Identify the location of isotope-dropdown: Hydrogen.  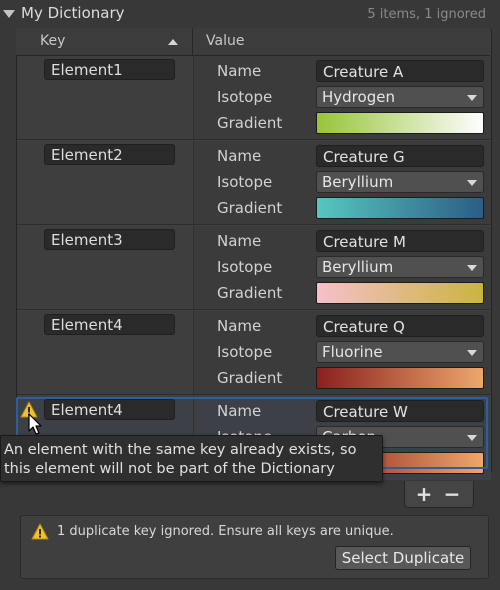
(400, 97).